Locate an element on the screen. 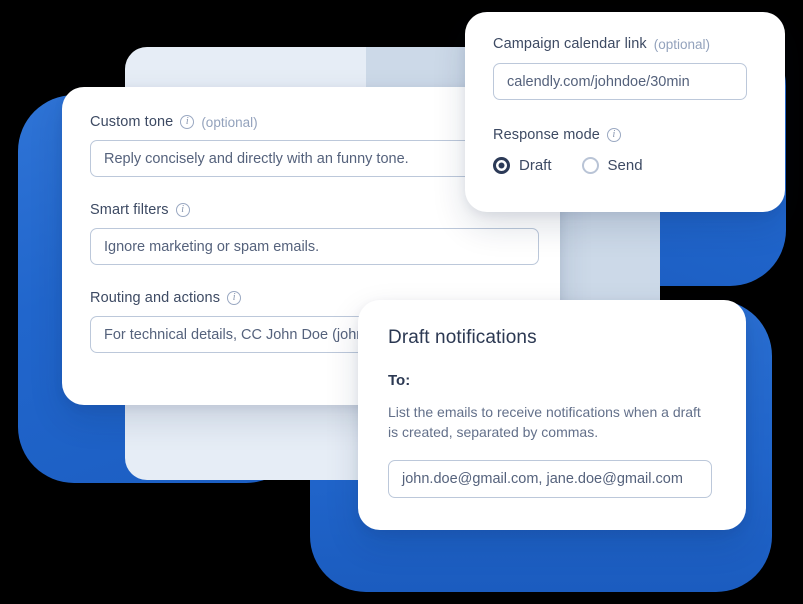 The height and width of the screenshot is (604, 803). notifications-to-label: To: is located at coordinates (399, 380).